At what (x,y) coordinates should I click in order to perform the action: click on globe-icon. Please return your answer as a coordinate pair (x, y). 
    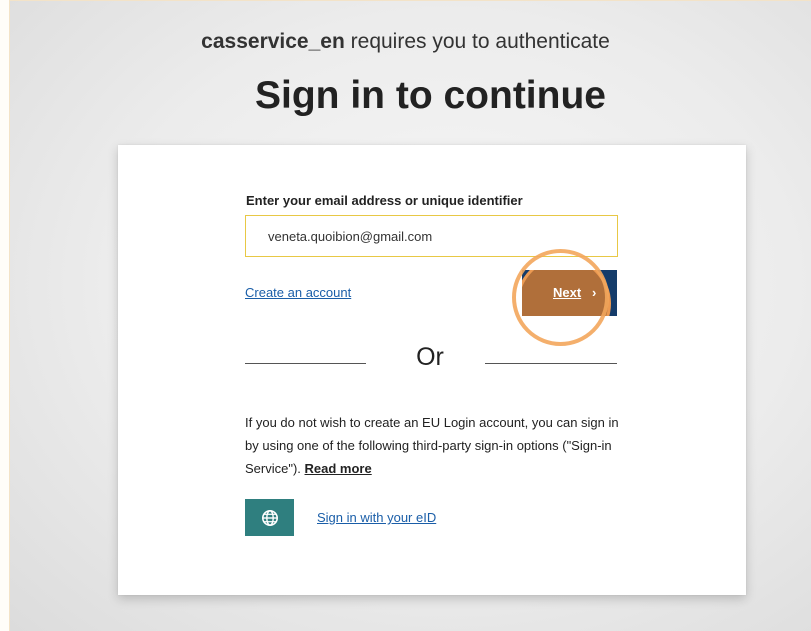
    Looking at the image, I should click on (269, 517).